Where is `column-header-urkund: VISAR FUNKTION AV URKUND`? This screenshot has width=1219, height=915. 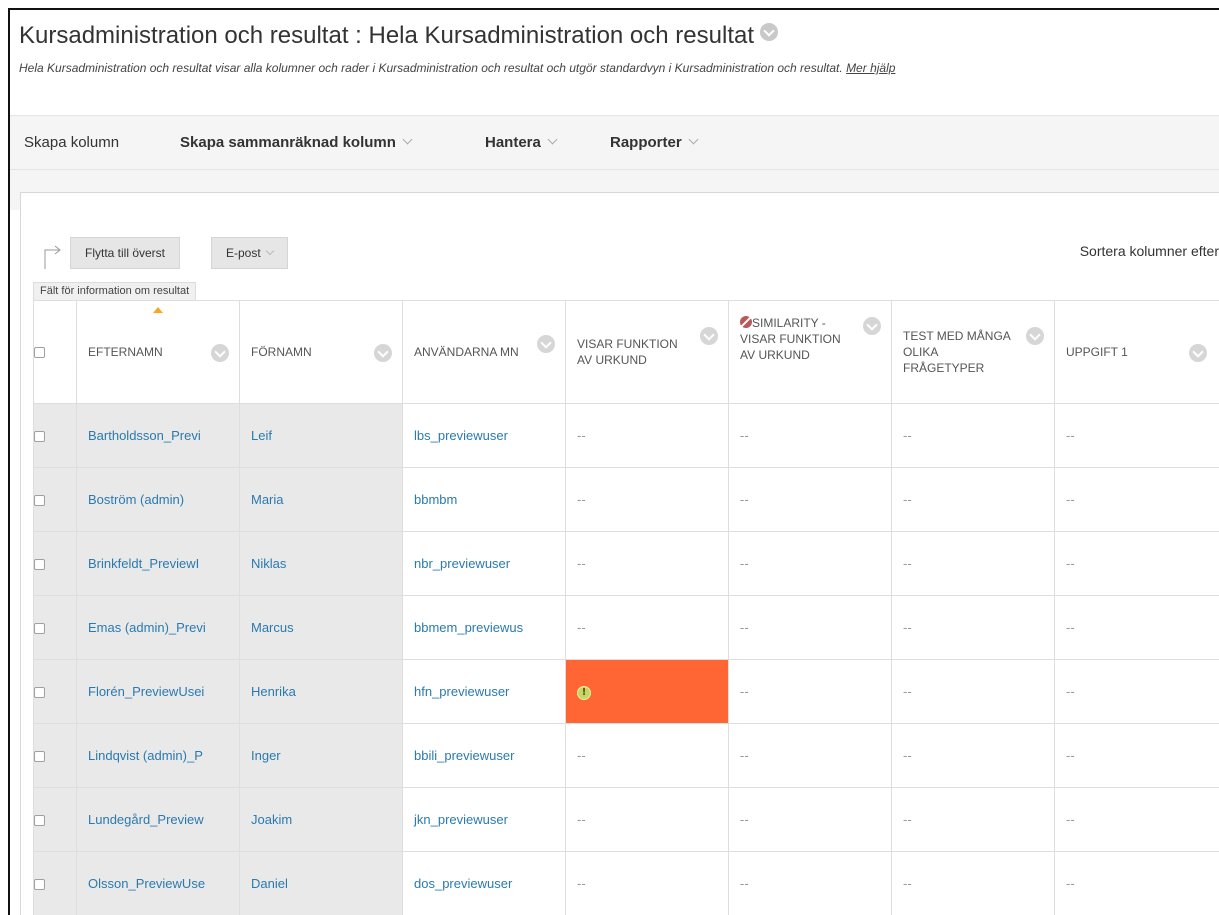 column-header-urkund: VISAR FUNKTION AV URKUND is located at coordinates (647, 352).